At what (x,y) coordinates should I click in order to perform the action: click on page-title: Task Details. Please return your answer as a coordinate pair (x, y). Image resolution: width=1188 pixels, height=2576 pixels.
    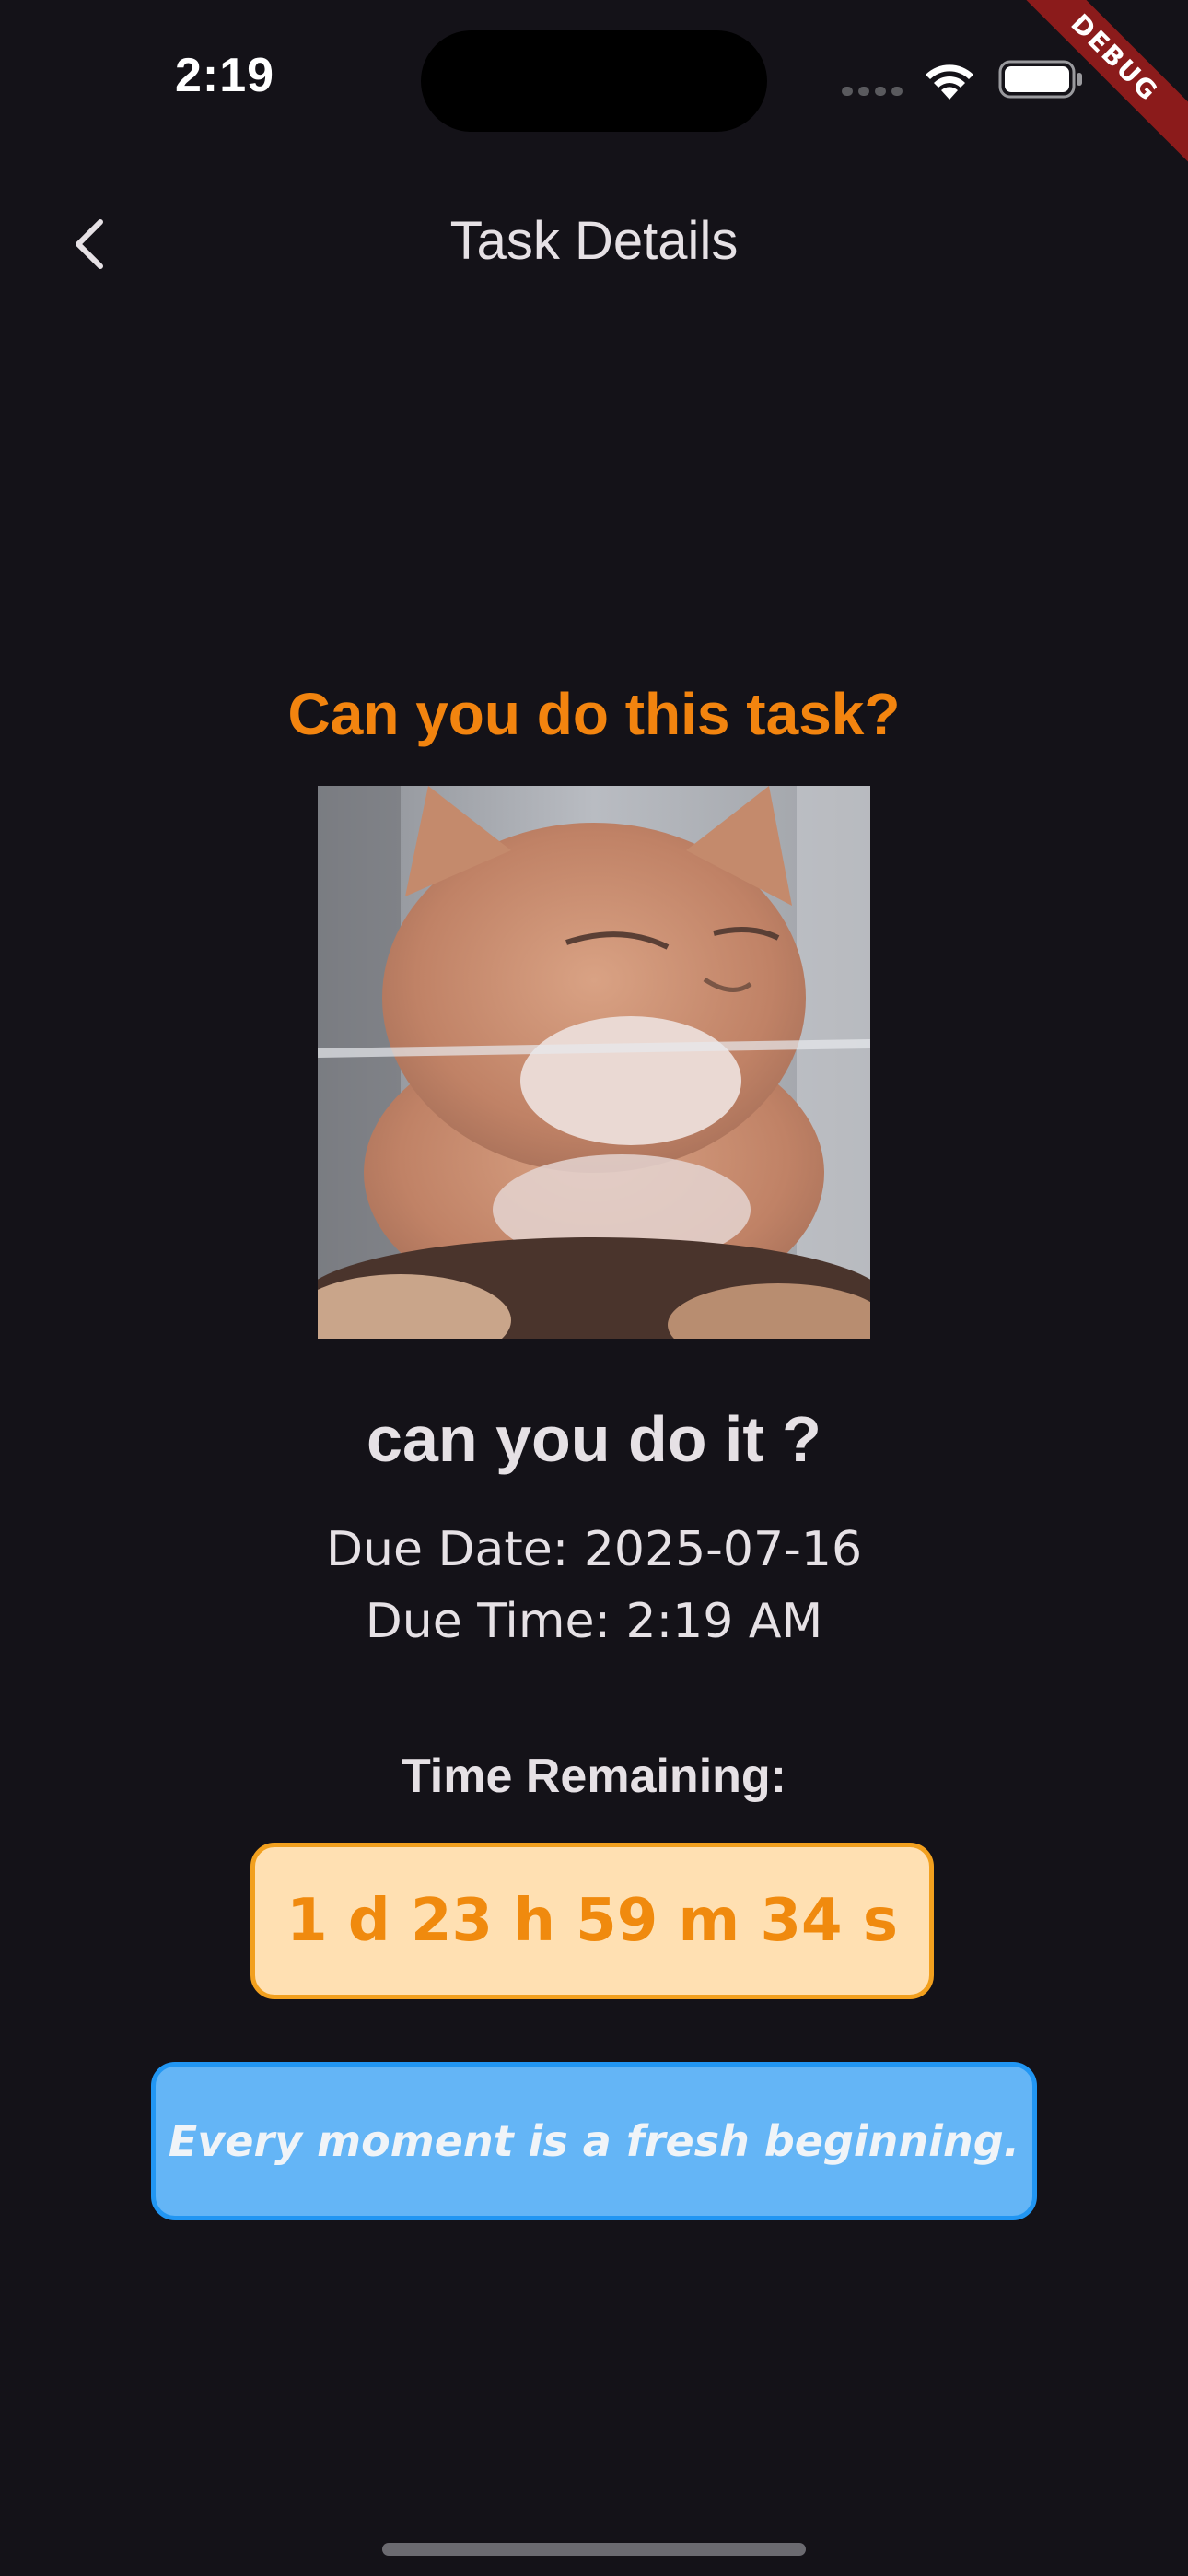
    Looking at the image, I should click on (594, 241).